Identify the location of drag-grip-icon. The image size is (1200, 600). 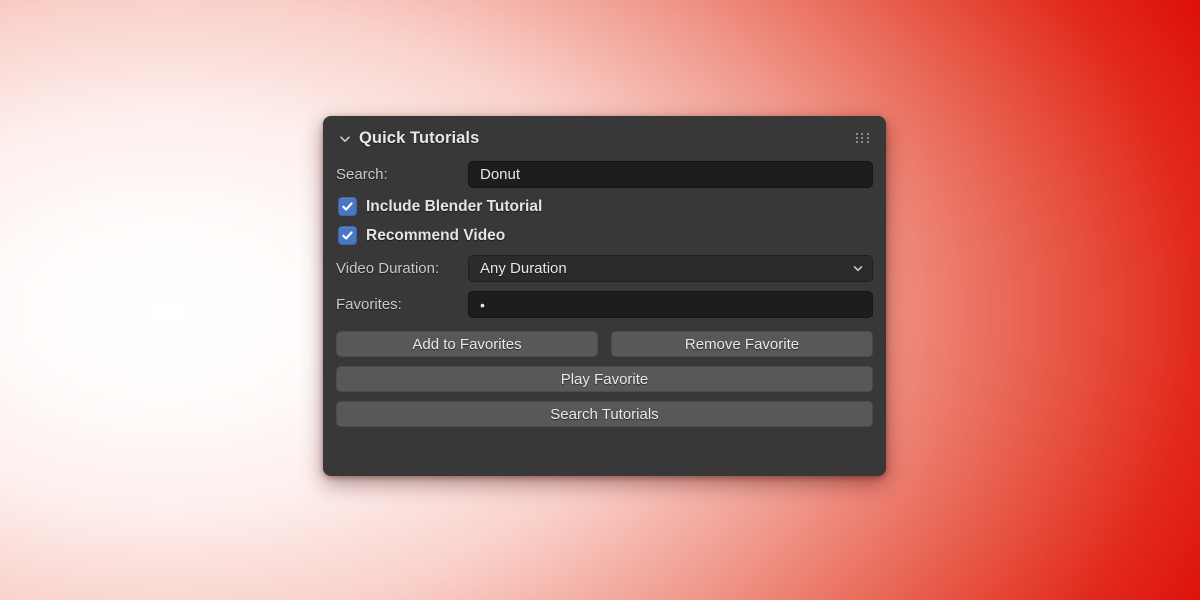
(863, 138).